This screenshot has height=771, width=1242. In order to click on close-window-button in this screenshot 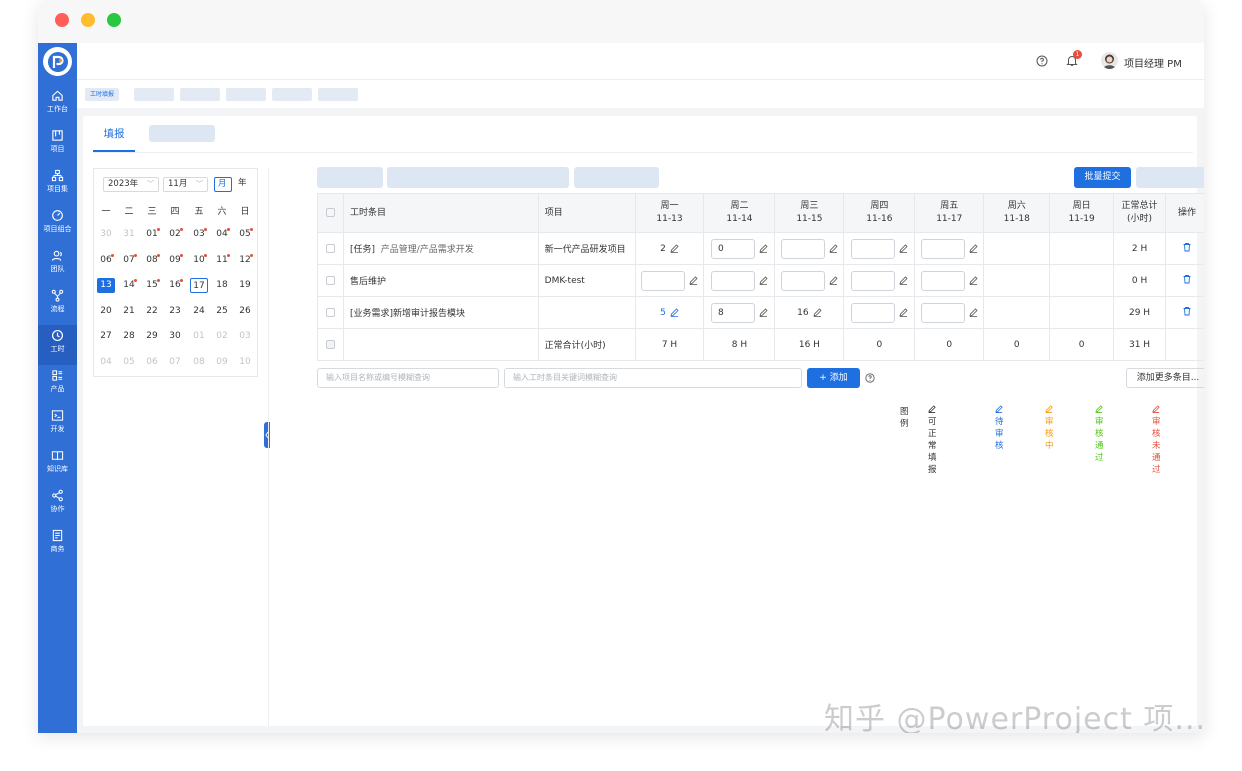, I will do `click(62, 20)`.